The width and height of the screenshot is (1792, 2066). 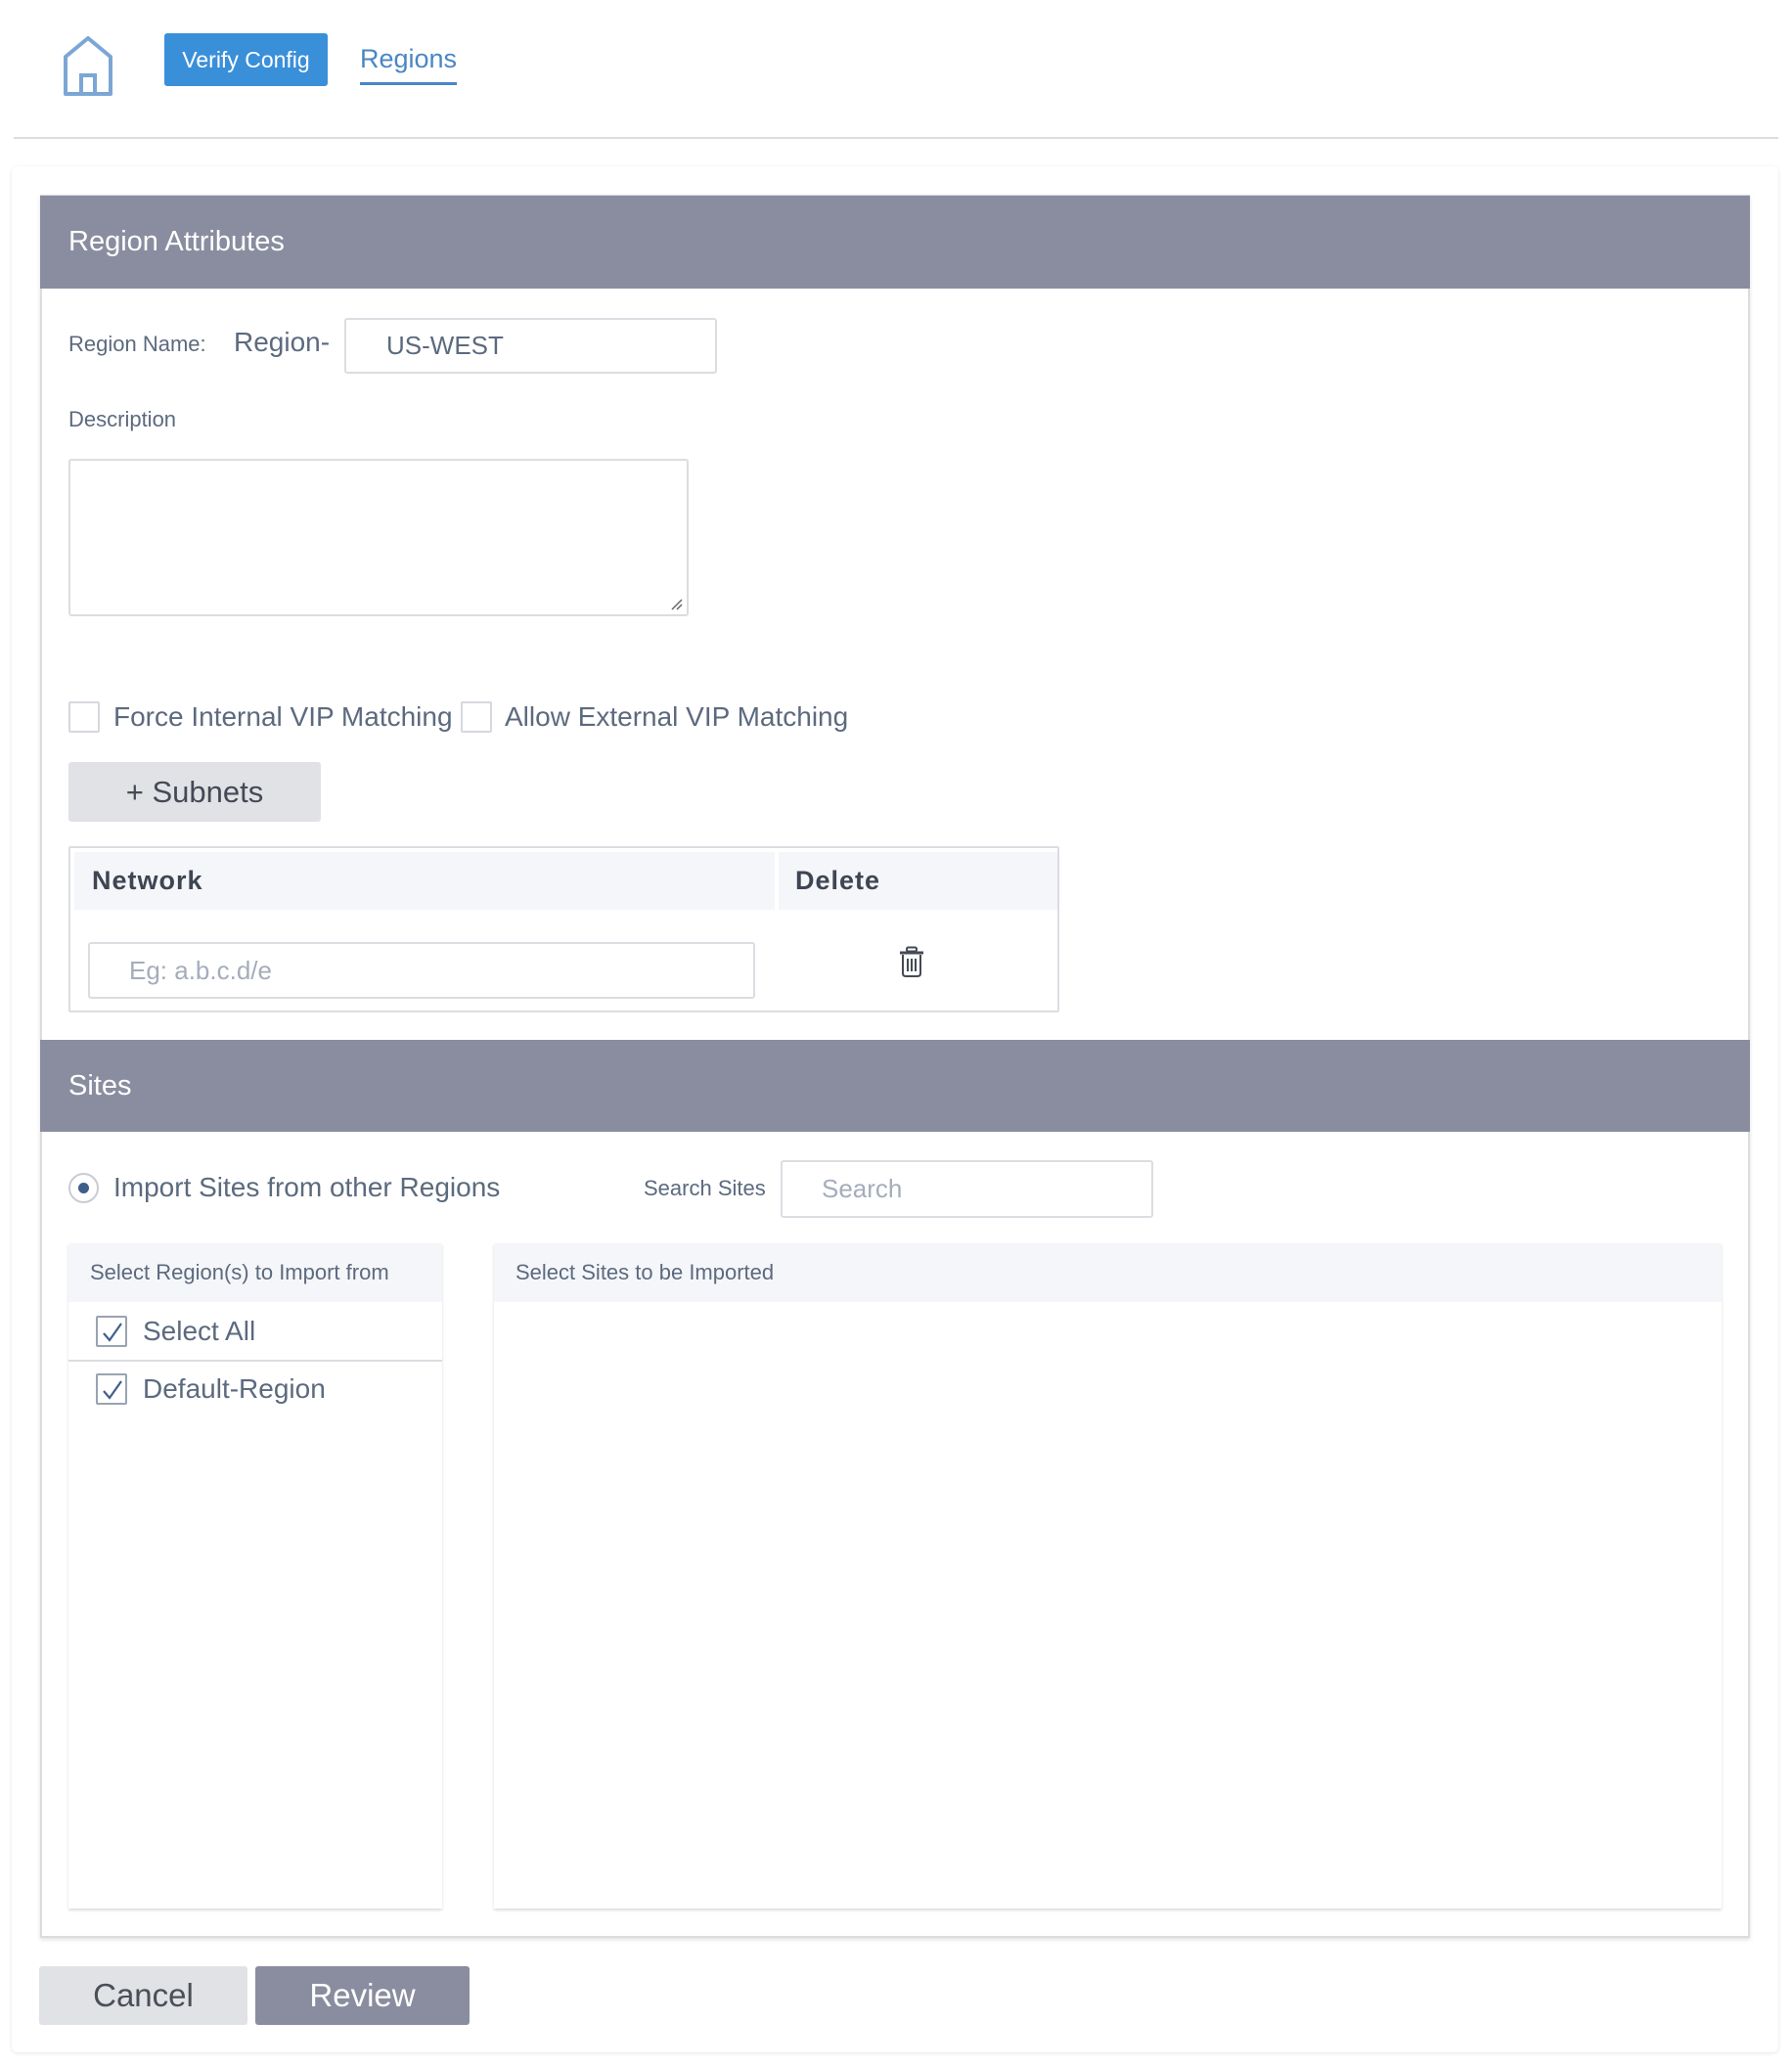 I want to click on region-list-item-default-region: Default-Region, so click(x=255, y=1389).